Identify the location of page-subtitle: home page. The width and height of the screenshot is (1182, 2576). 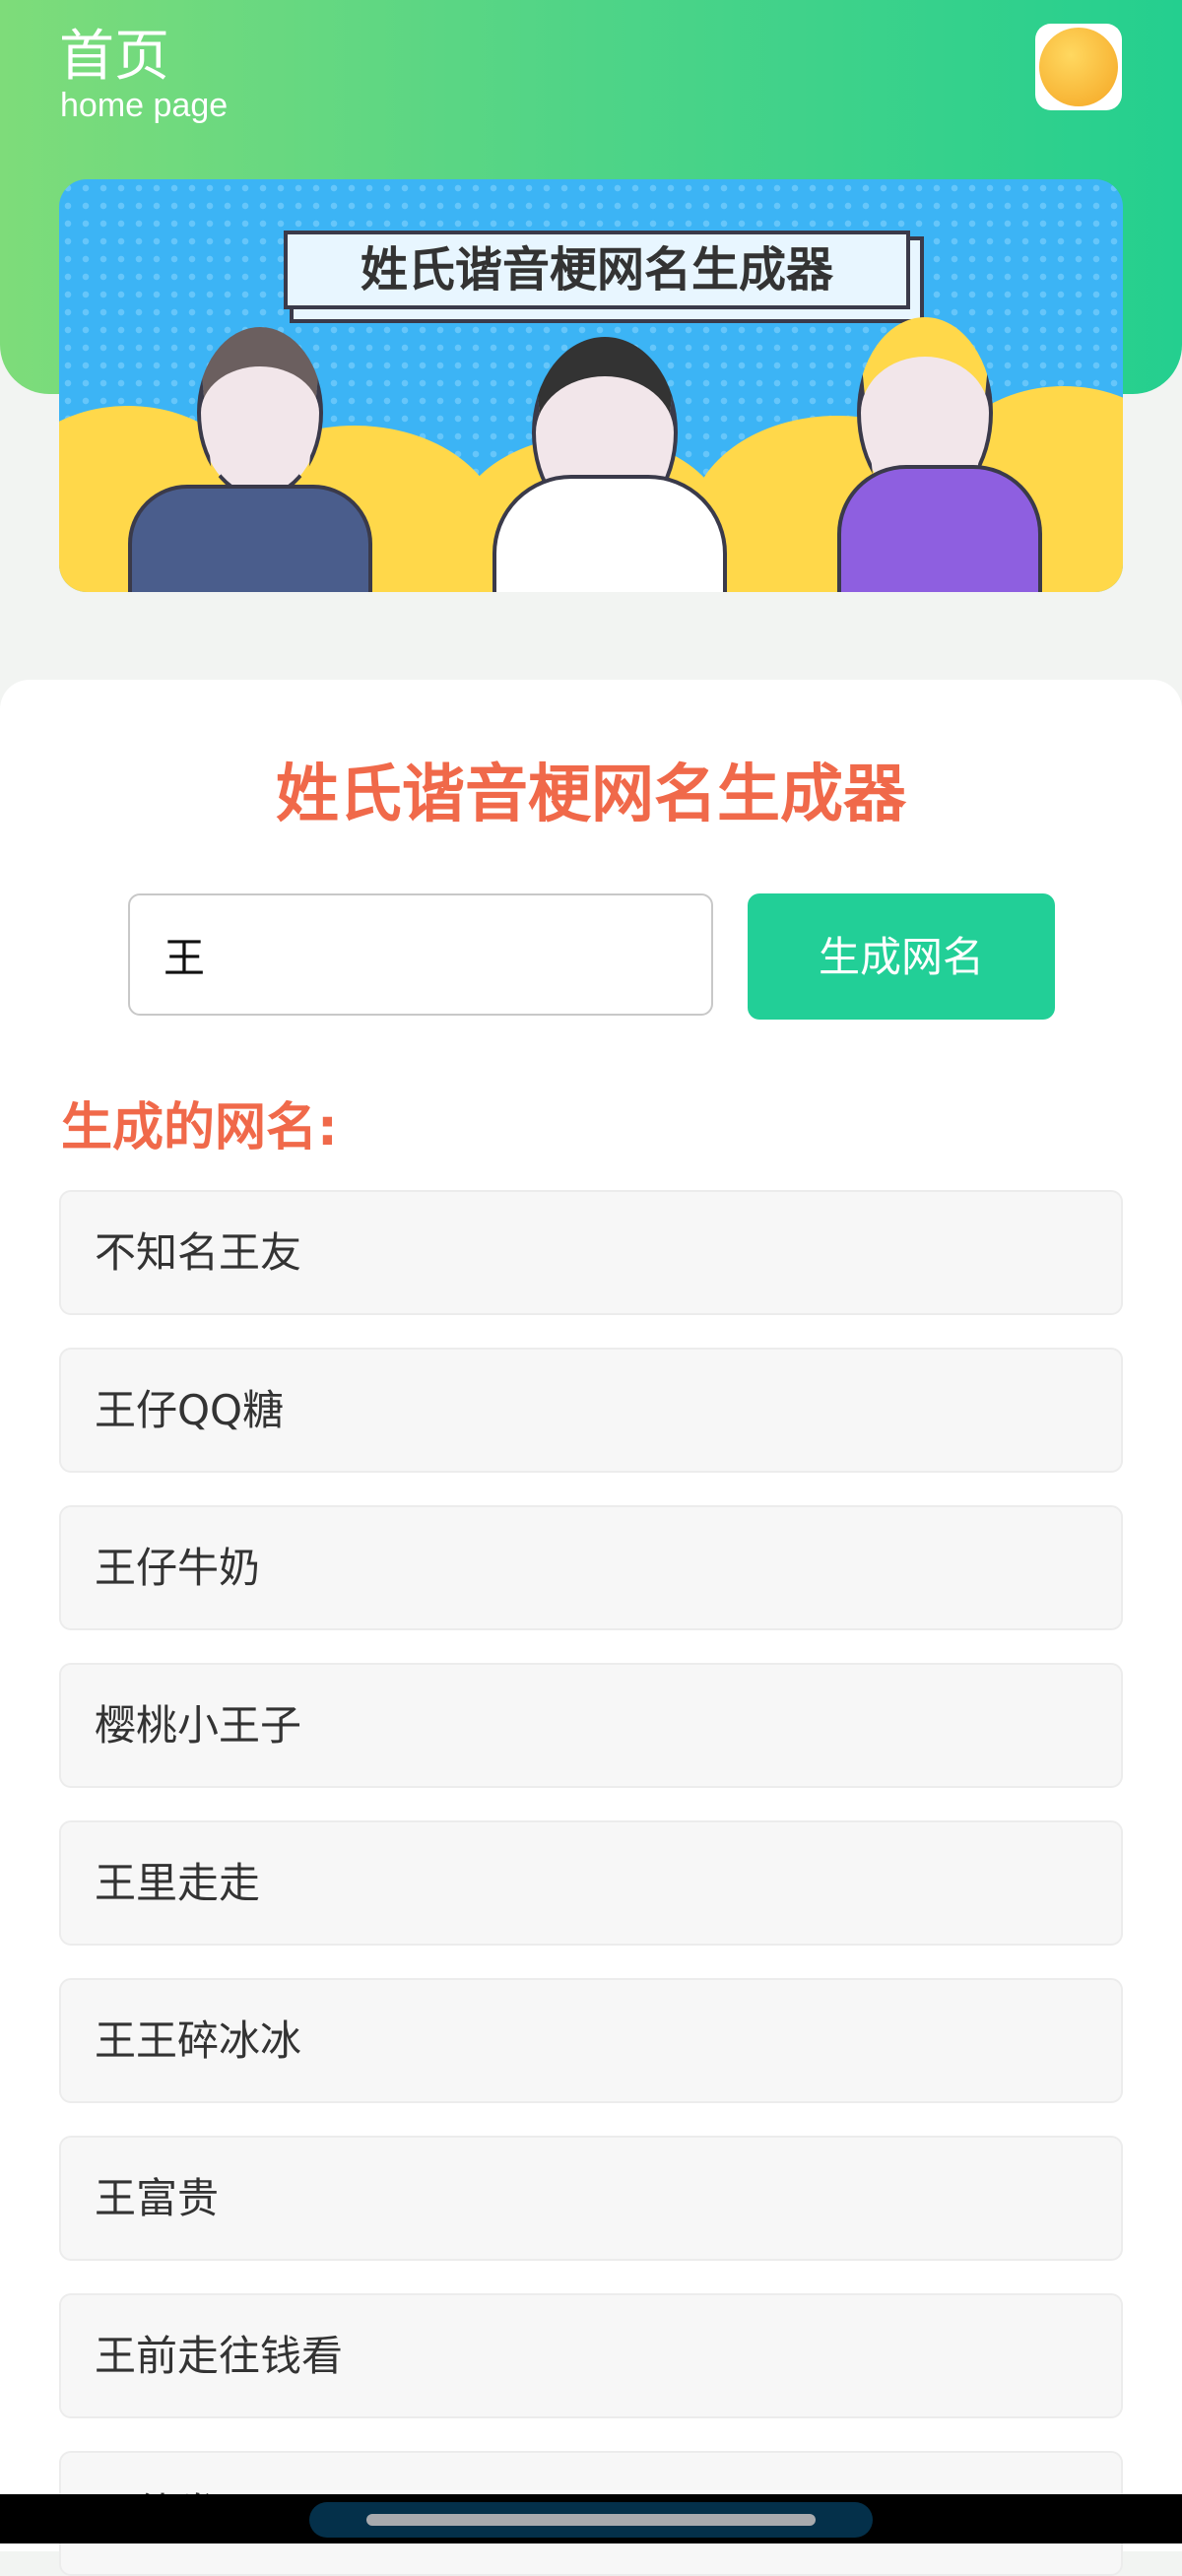
(144, 106).